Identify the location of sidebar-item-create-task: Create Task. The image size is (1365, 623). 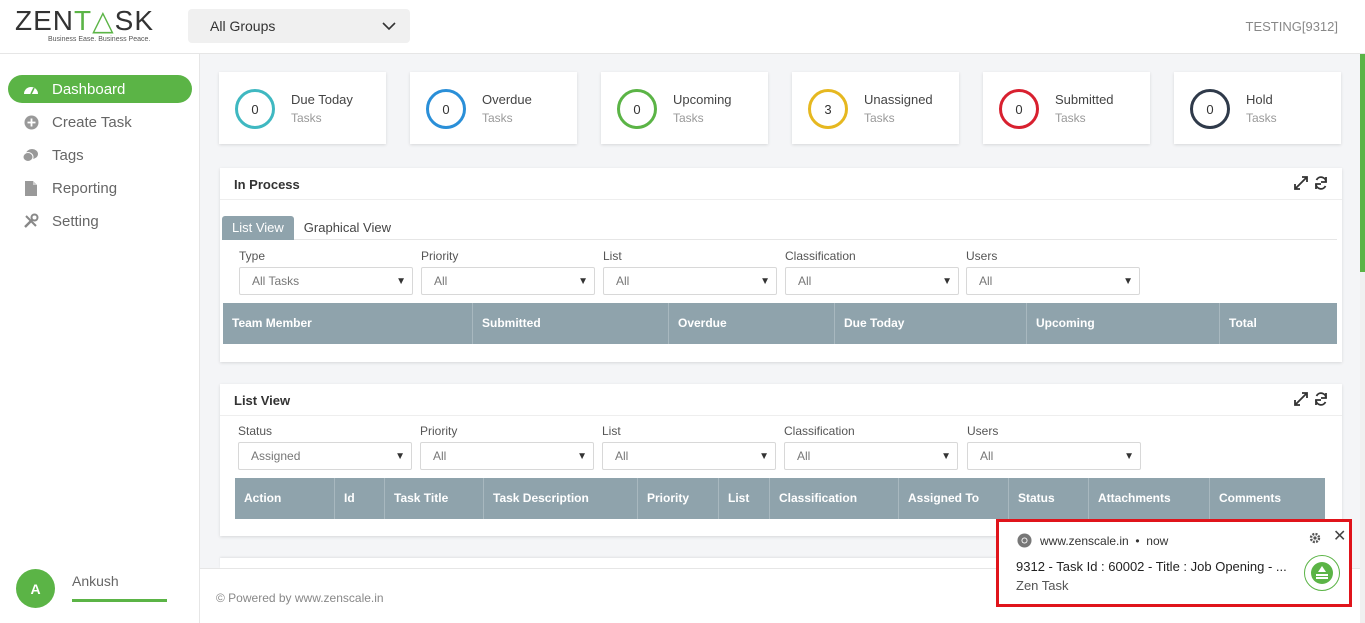
(100, 122).